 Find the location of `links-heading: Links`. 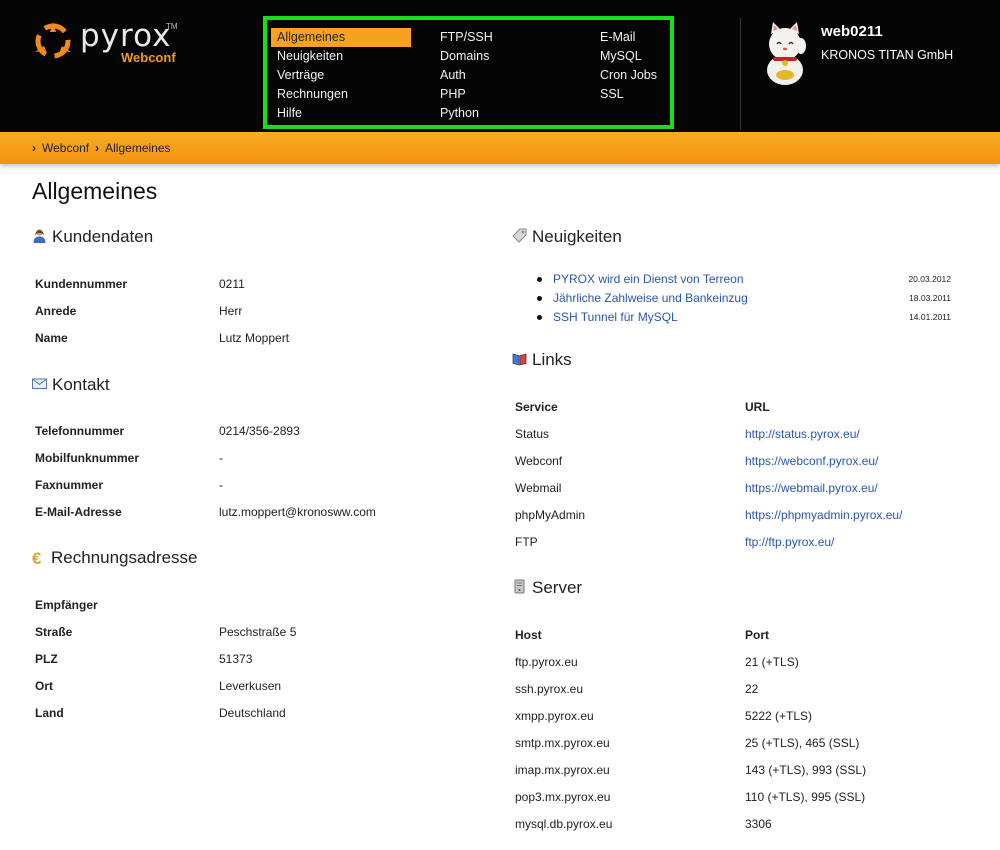

links-heading: Links is located at coordinates (542, 360).